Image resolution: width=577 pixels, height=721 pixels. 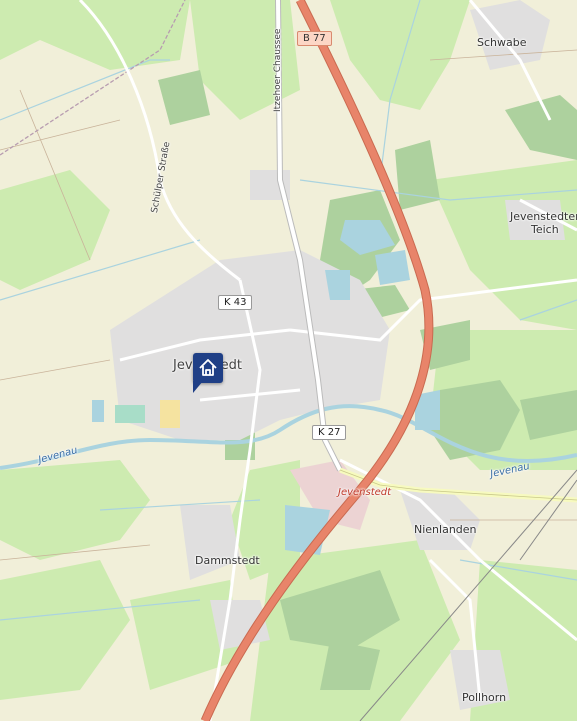 What do you see at coordinates (130, 414) in the screenshot?
I see `sports-ground` at bounding box center [130, 414].